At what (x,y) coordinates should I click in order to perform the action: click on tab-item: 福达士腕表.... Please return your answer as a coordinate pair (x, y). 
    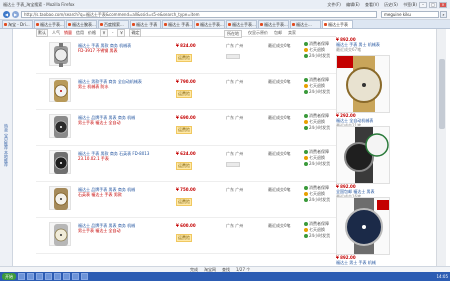
    Looking at the image, I should click on (81, 24).